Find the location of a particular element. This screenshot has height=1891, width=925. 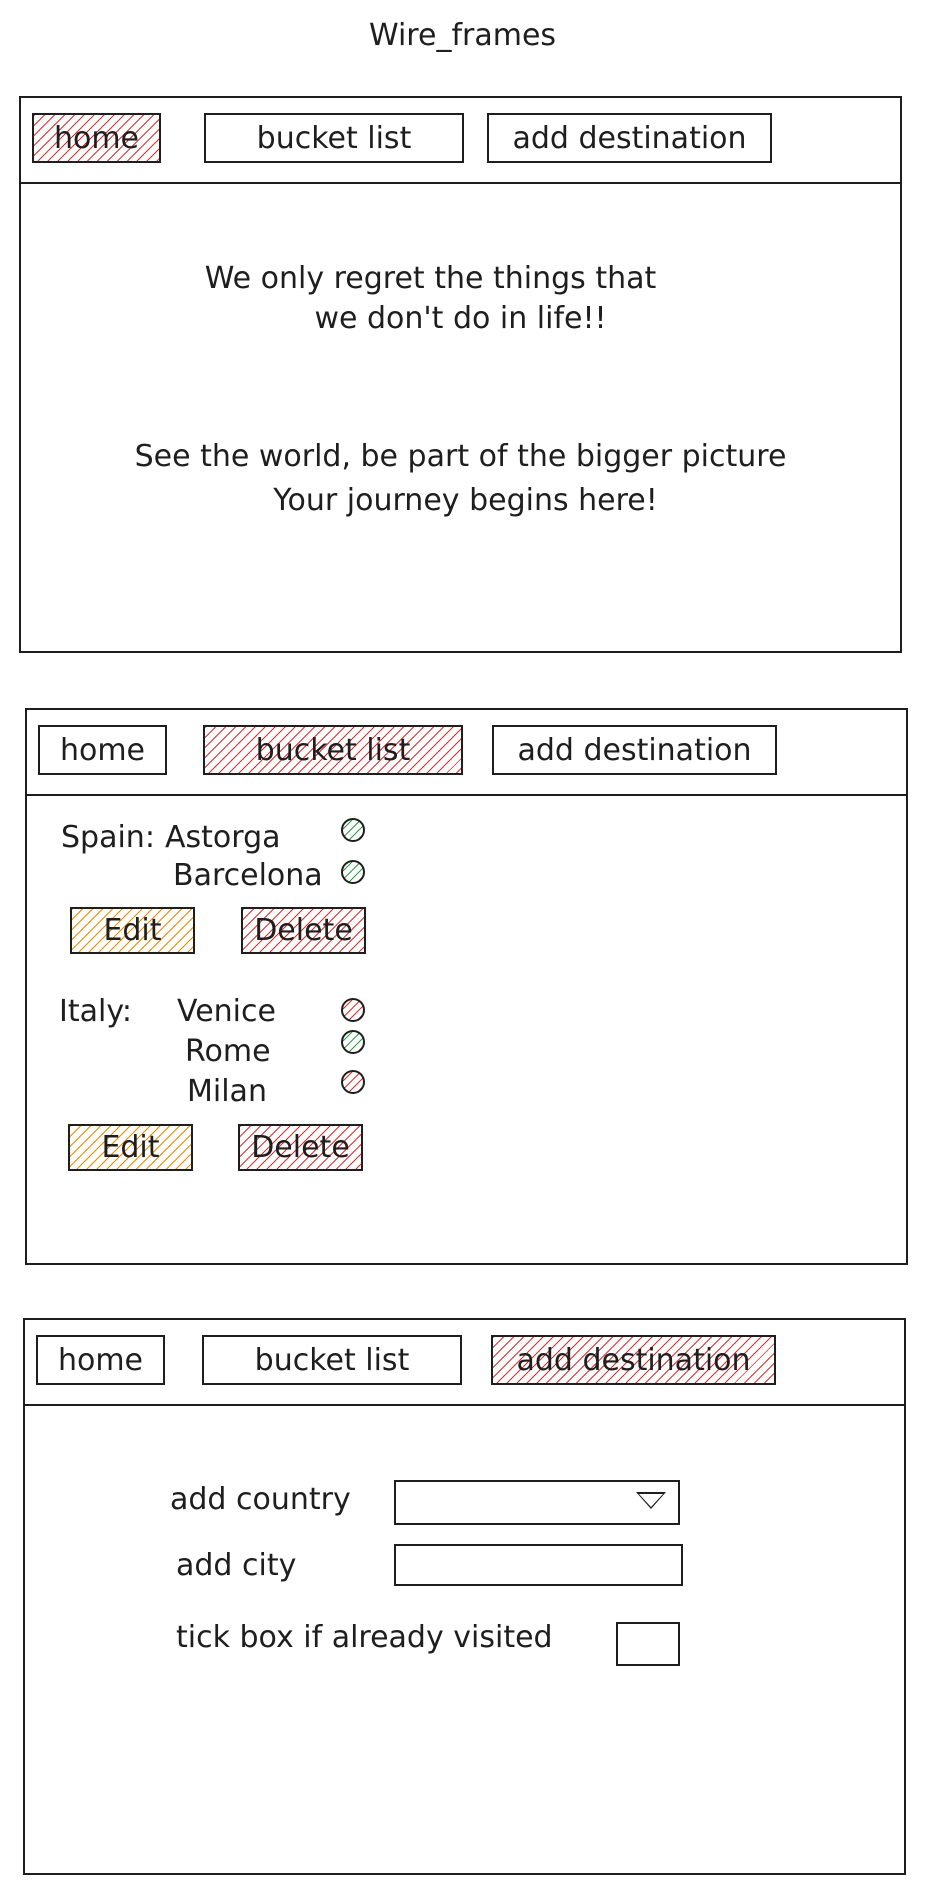

visited-checkbox is located at coordinates (648, 1644).